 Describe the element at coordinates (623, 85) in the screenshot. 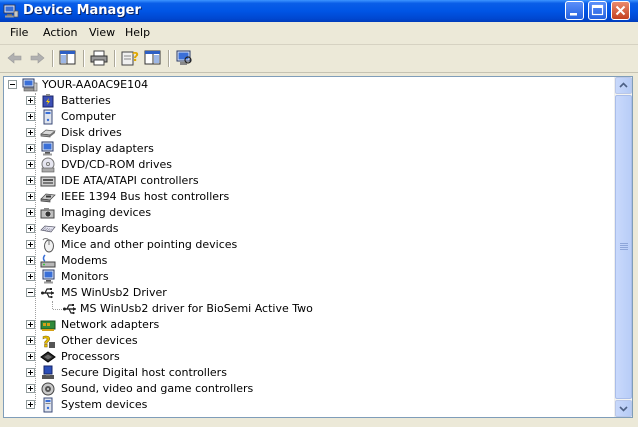

I see `scroll-up-button` at that location.